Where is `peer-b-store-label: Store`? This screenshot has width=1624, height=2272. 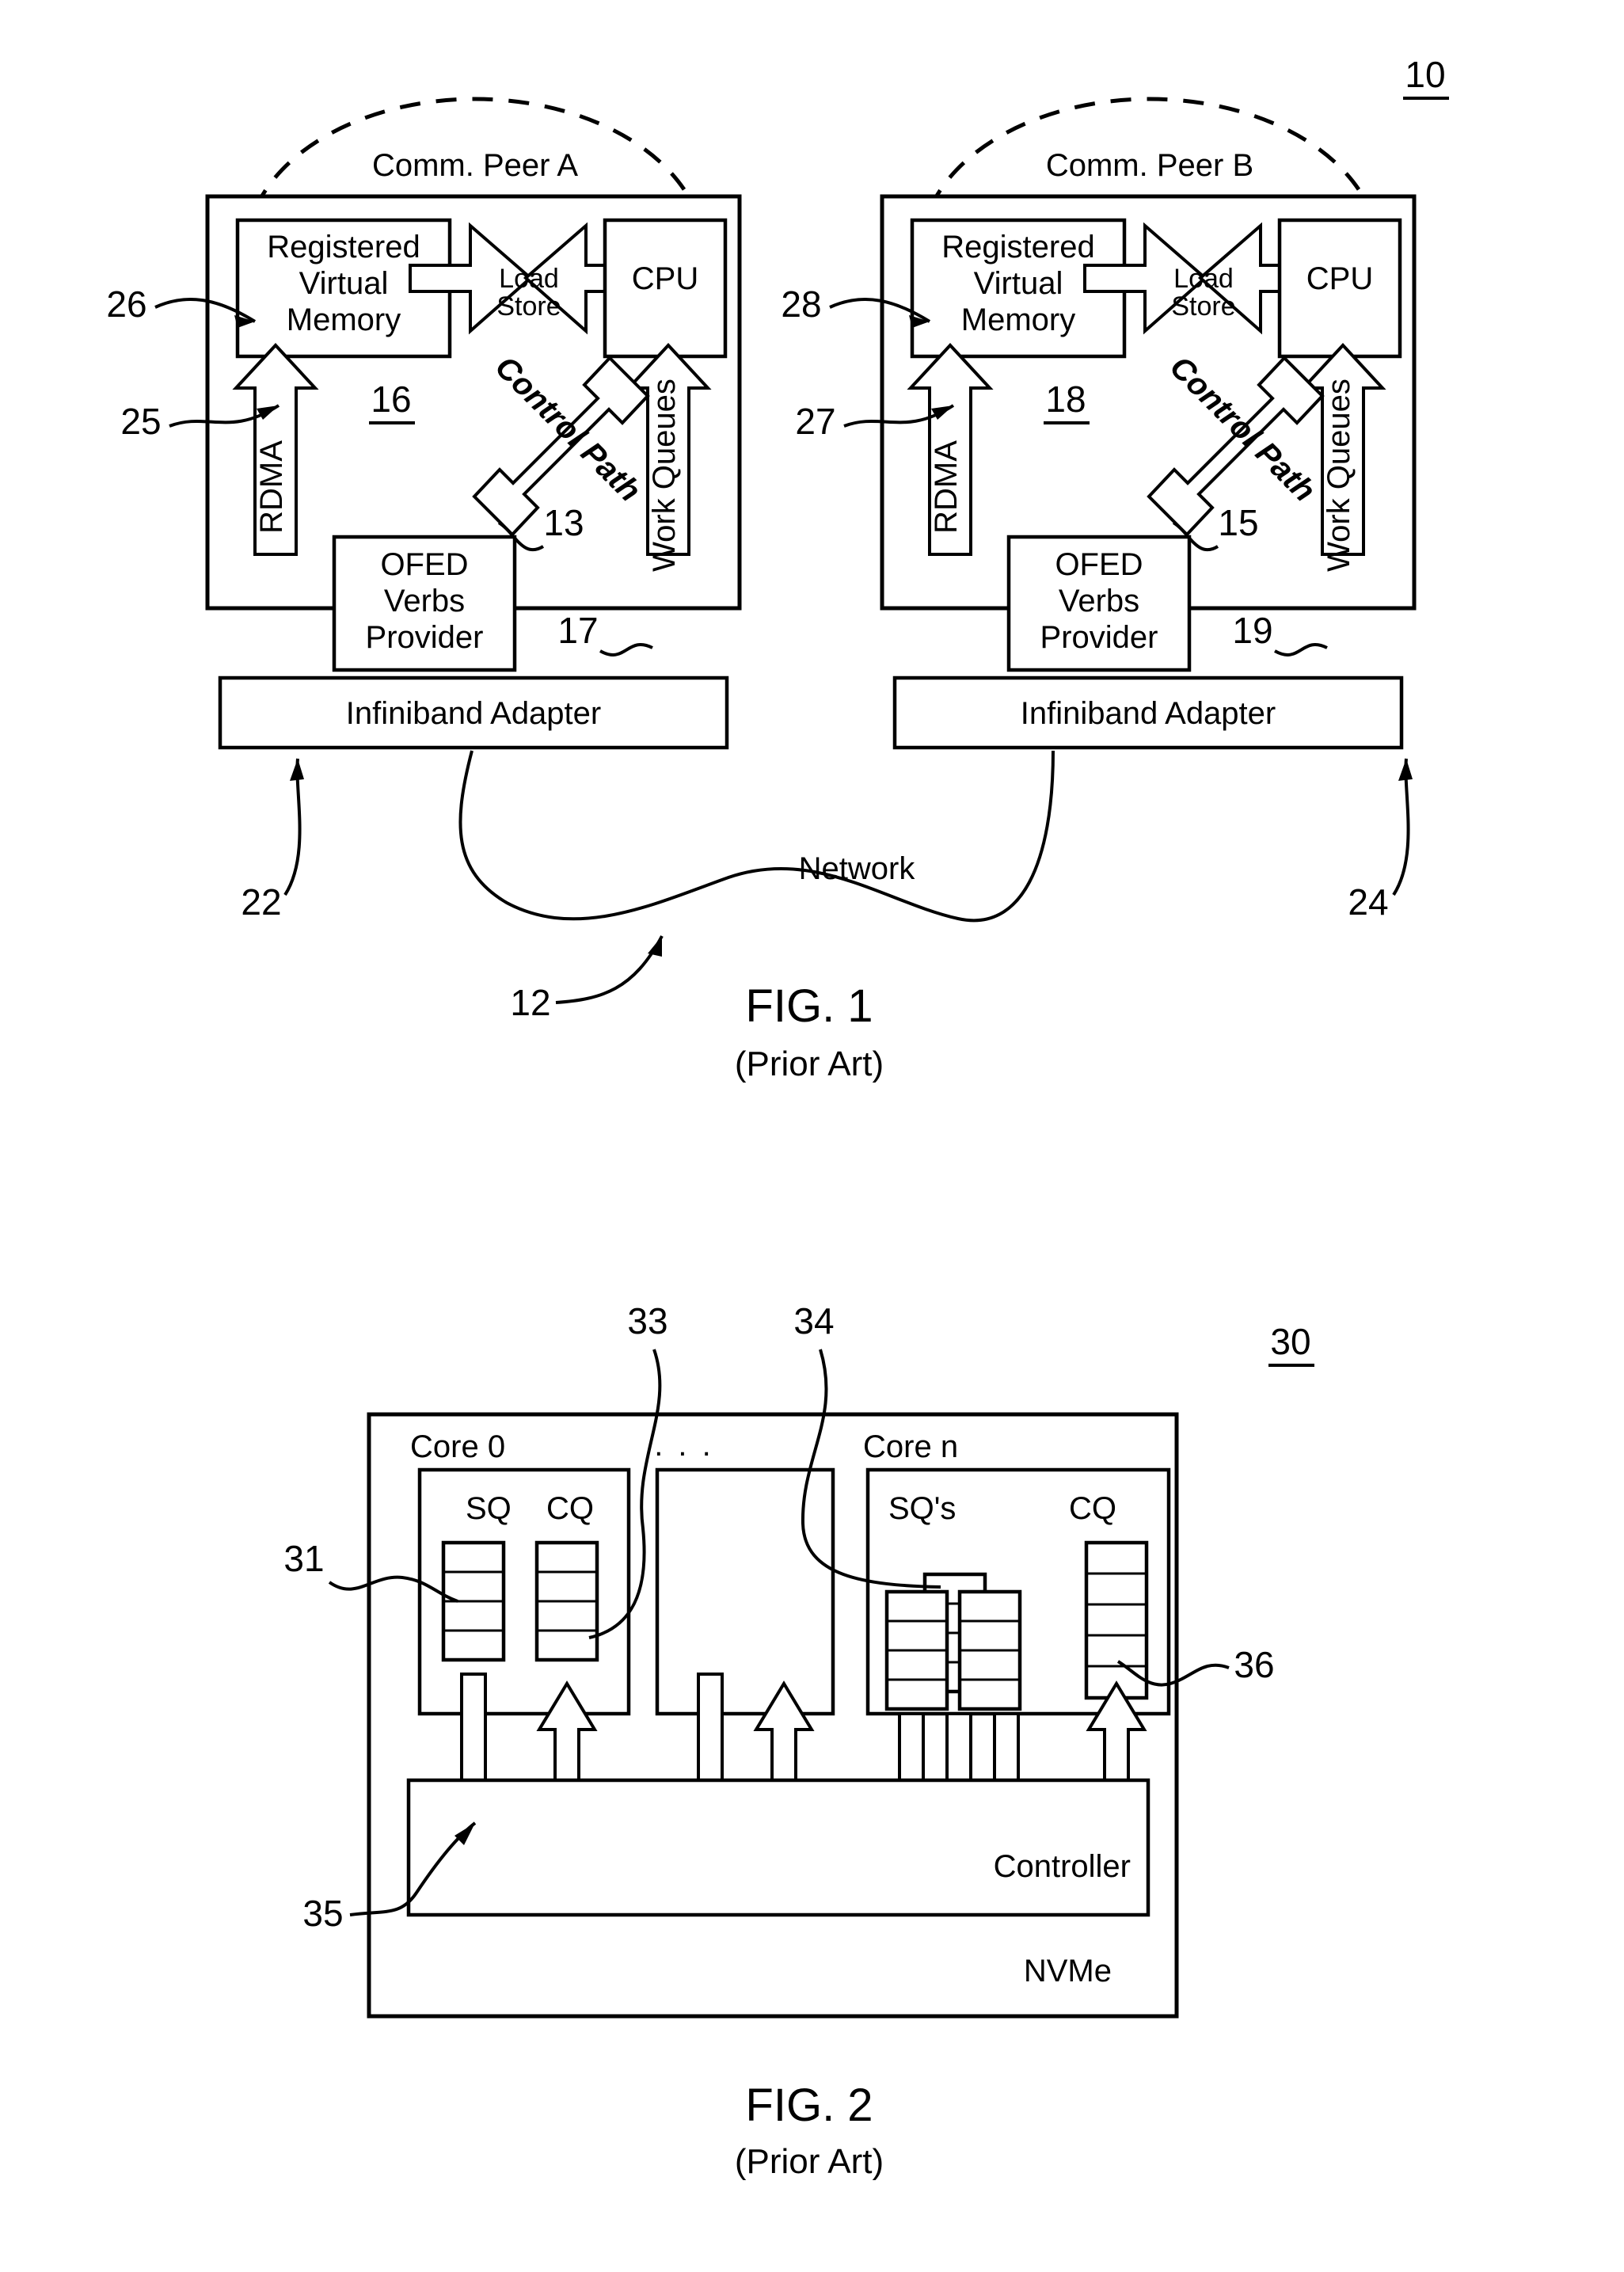
peer-b-store-label: Store is located at coordinates (1203, 306).